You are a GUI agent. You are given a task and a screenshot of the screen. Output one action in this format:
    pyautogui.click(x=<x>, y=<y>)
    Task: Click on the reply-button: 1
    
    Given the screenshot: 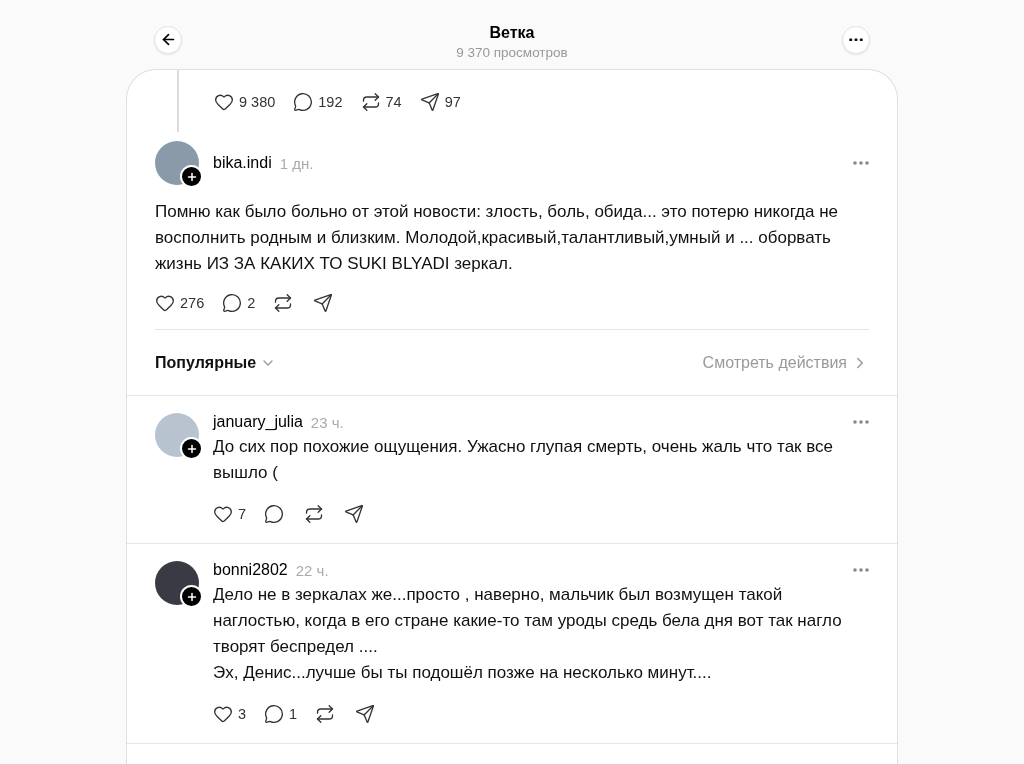 What is the action you would take?
    pyautogui.click(x=287, y=714)
    